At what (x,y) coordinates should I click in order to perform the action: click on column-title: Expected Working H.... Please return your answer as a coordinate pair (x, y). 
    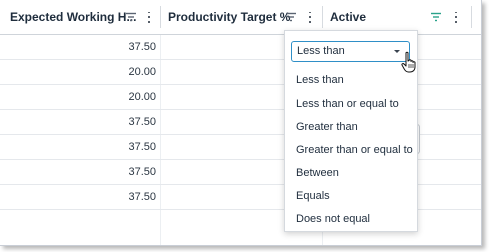
    Looking at the image, I should click on (73, 17).